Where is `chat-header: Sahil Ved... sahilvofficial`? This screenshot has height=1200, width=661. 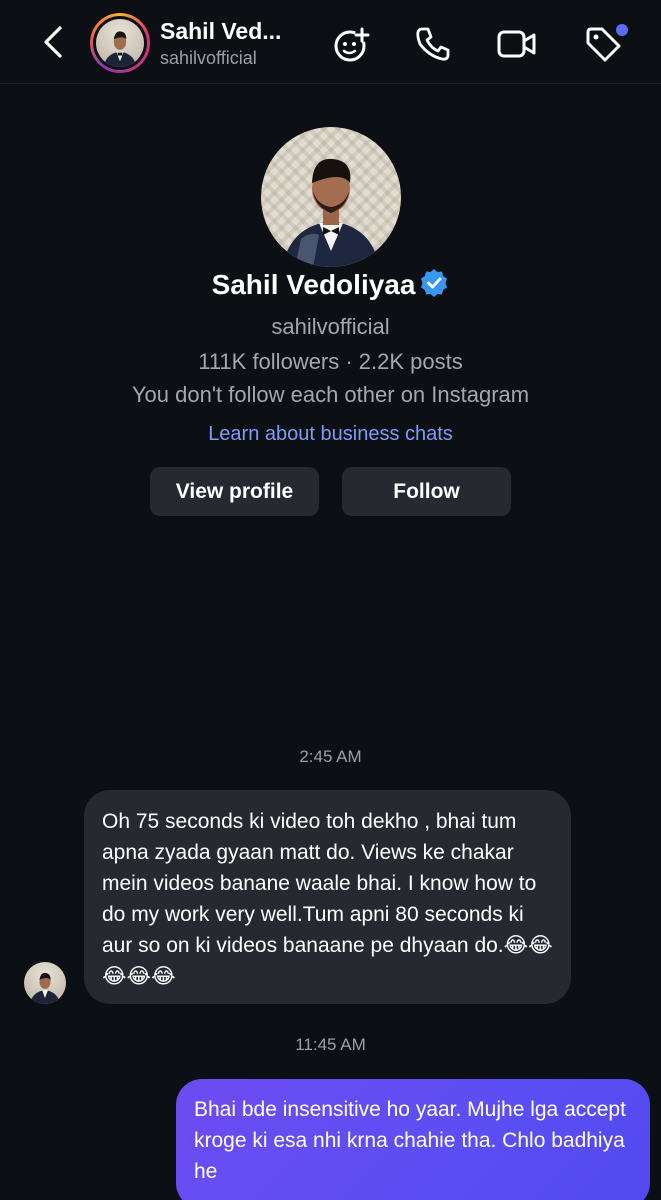 chat-header: Sahil Ved... sahilvofficial is located at coordinates (330, 42).